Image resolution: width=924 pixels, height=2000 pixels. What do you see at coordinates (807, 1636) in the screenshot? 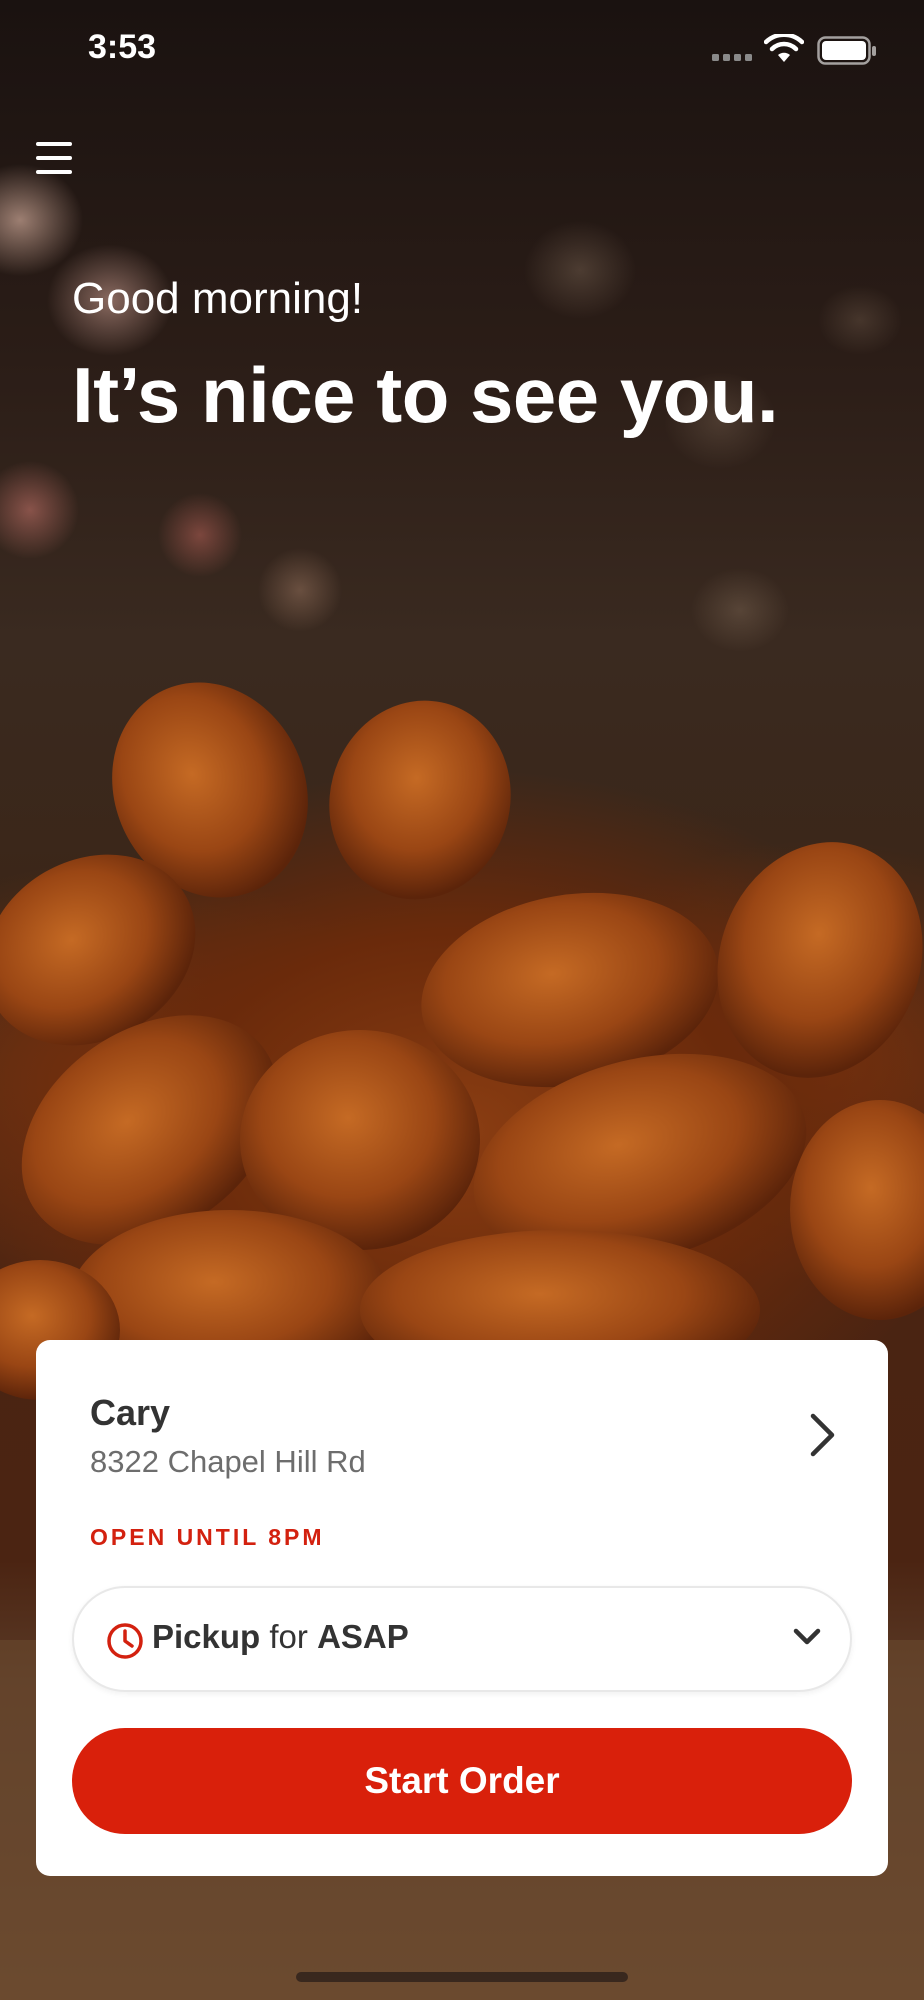
I see `chevron-down-icon` at bounding box center [807, 1636].